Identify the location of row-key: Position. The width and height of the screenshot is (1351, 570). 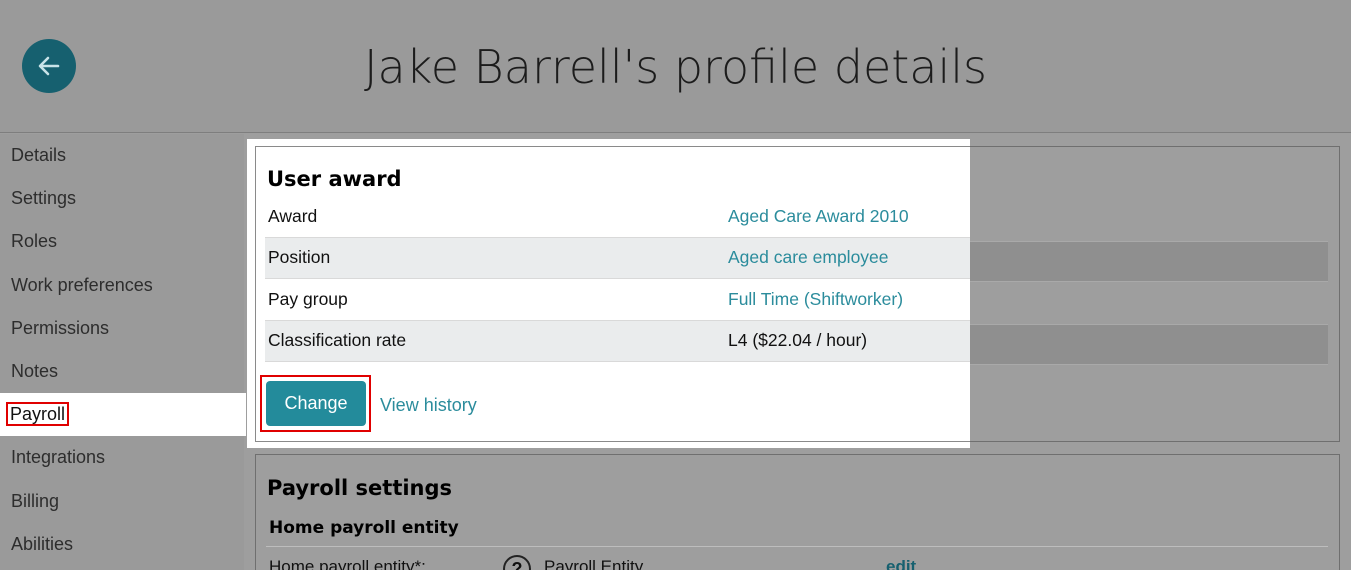
(299, 257).